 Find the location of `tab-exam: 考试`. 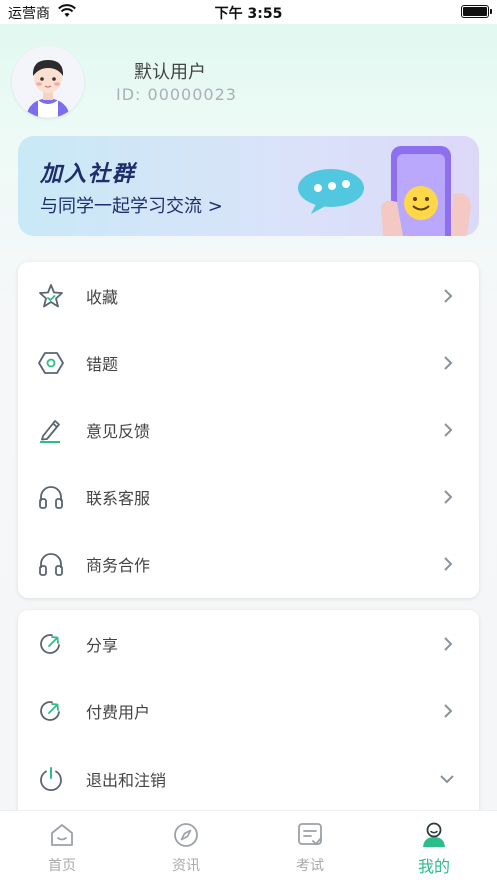

tab-exam: 考试 is located at coordinates (310, 847).